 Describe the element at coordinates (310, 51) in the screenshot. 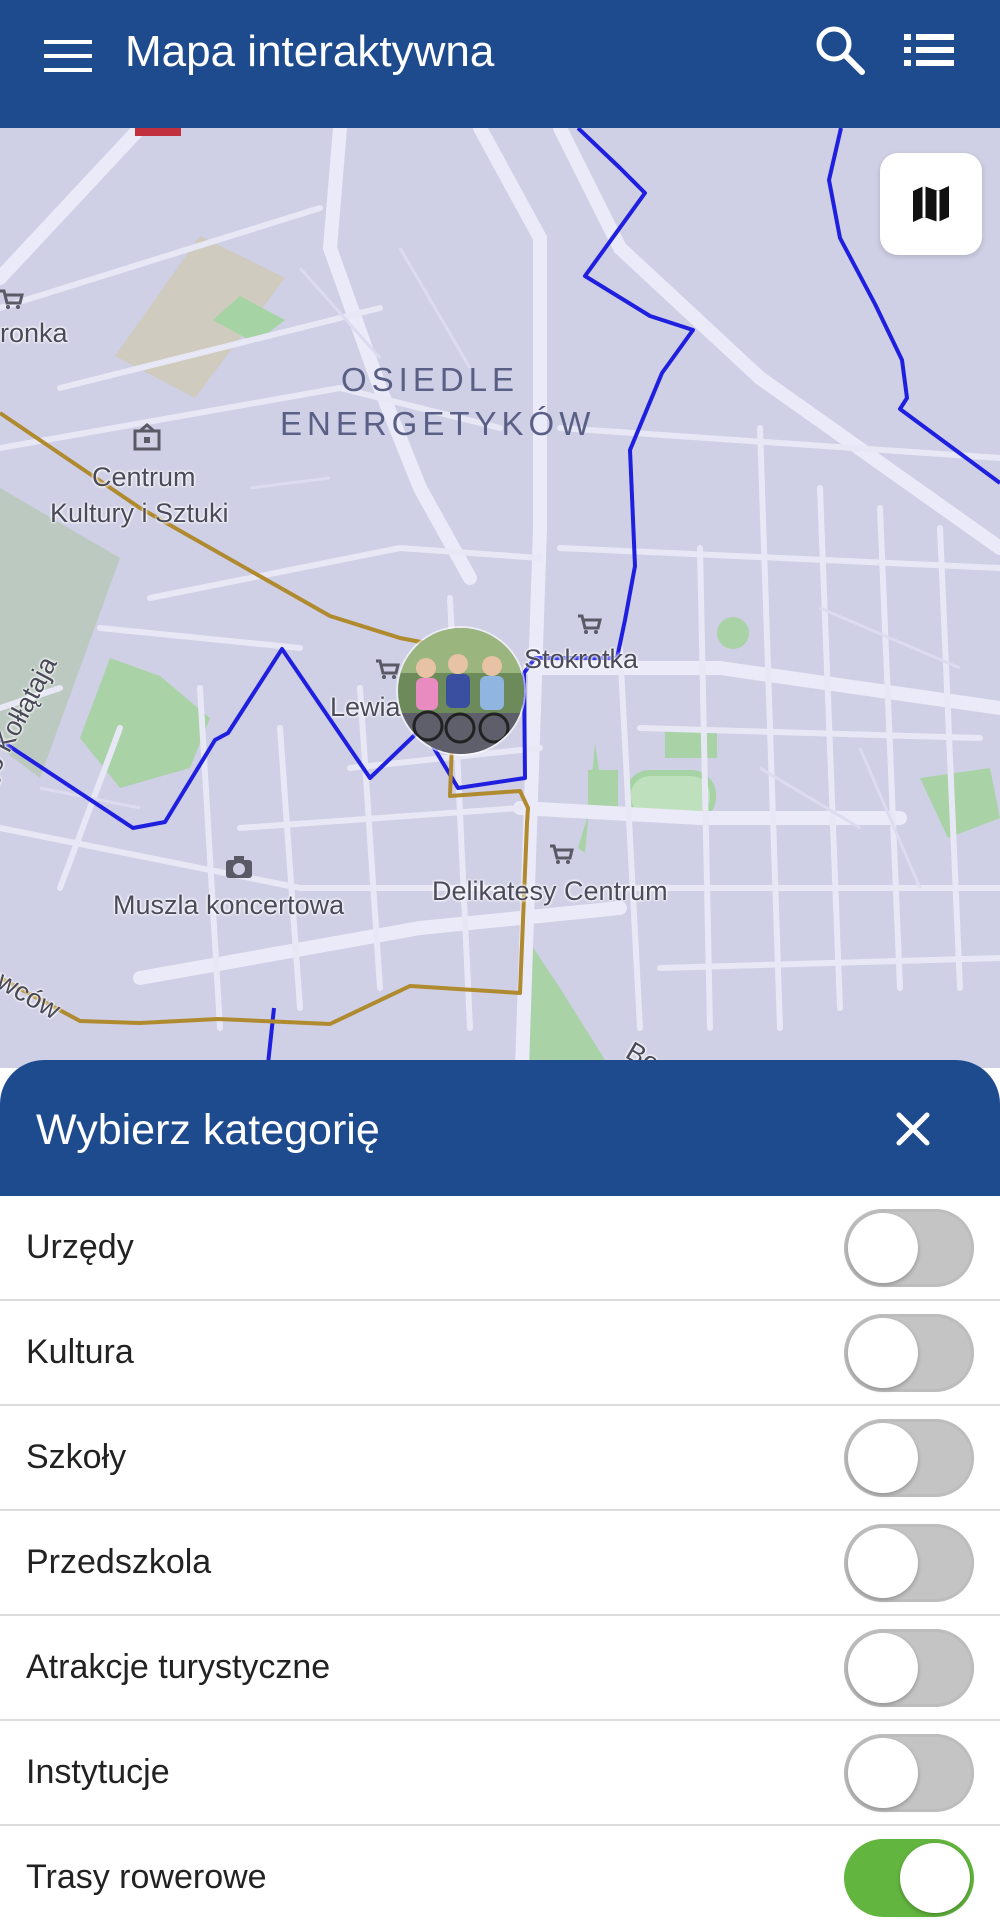

I see `page-title: Mapa interaktywna` at that location.